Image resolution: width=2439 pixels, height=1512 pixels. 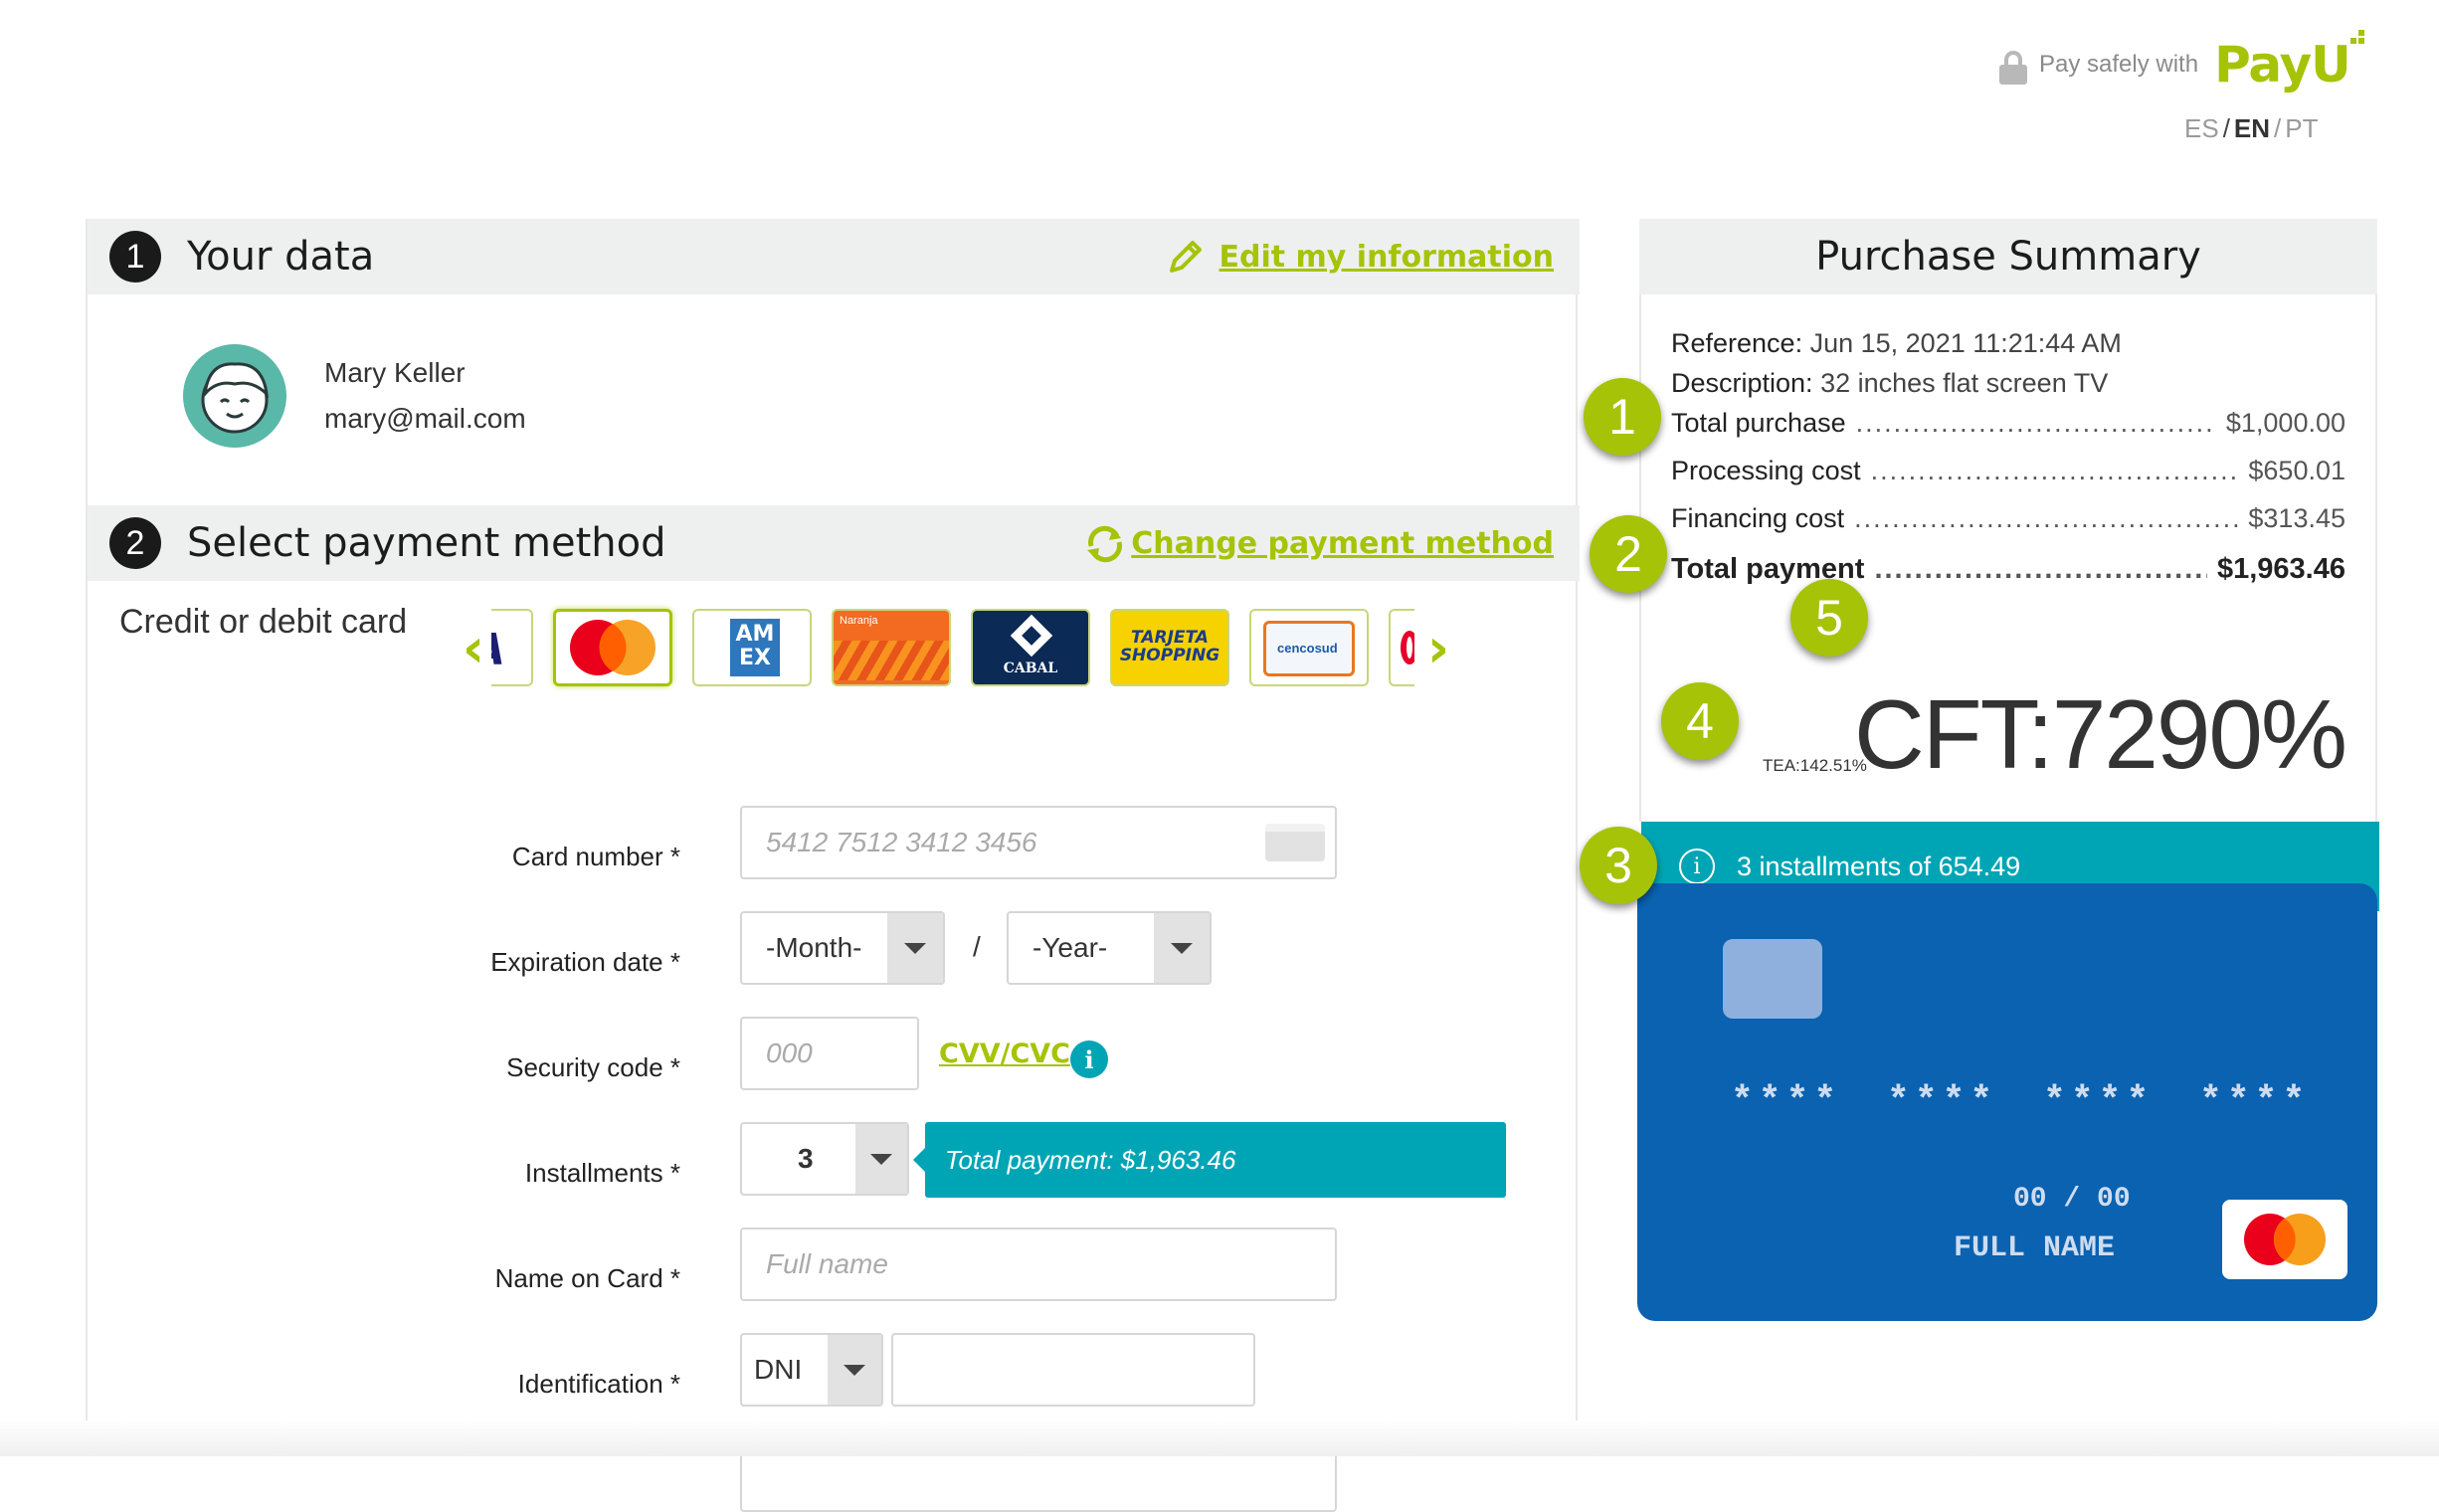 What do you see at coordinates (2119, 64) in the screenshot?
I see `pay-safely-text: Pay safely with` at bounding box center [2119, 64].